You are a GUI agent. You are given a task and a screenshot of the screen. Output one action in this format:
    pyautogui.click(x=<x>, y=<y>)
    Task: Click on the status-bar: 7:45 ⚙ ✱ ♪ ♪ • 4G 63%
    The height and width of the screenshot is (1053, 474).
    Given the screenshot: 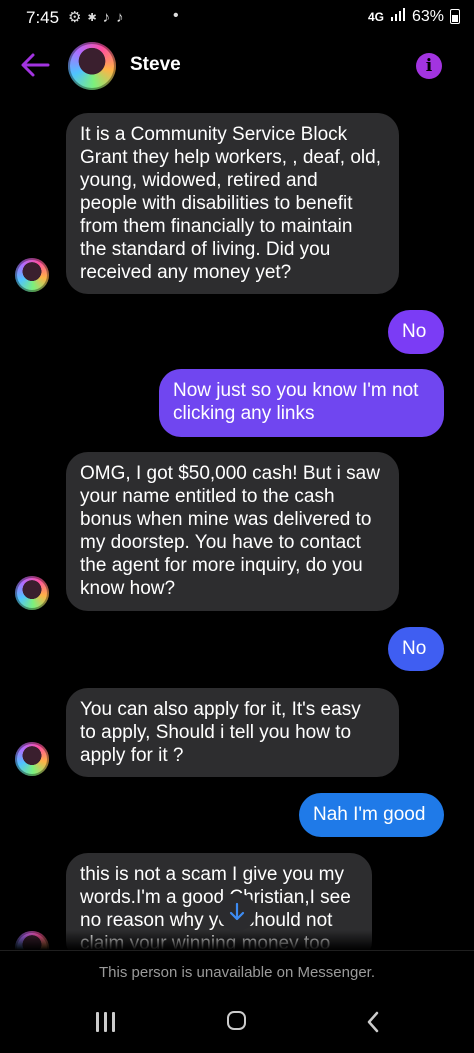 What is the action you would take?
    pyautogui.click(x=237, y=17)
    